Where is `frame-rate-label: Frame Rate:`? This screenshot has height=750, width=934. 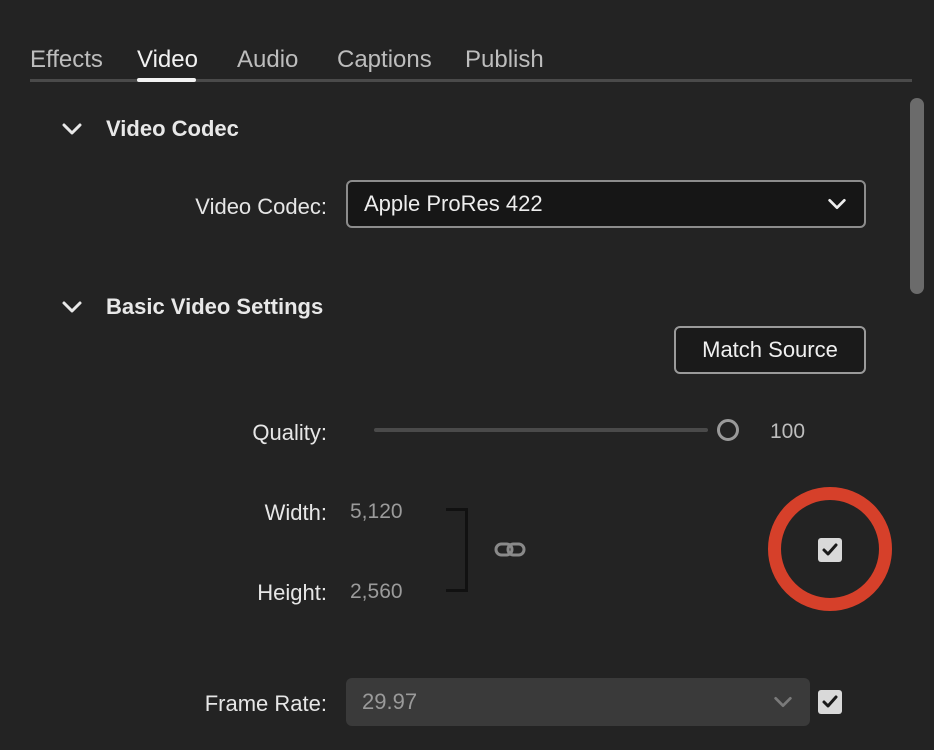
frame-rate-label: Frame Rate: is located at coordinates (265, 703).